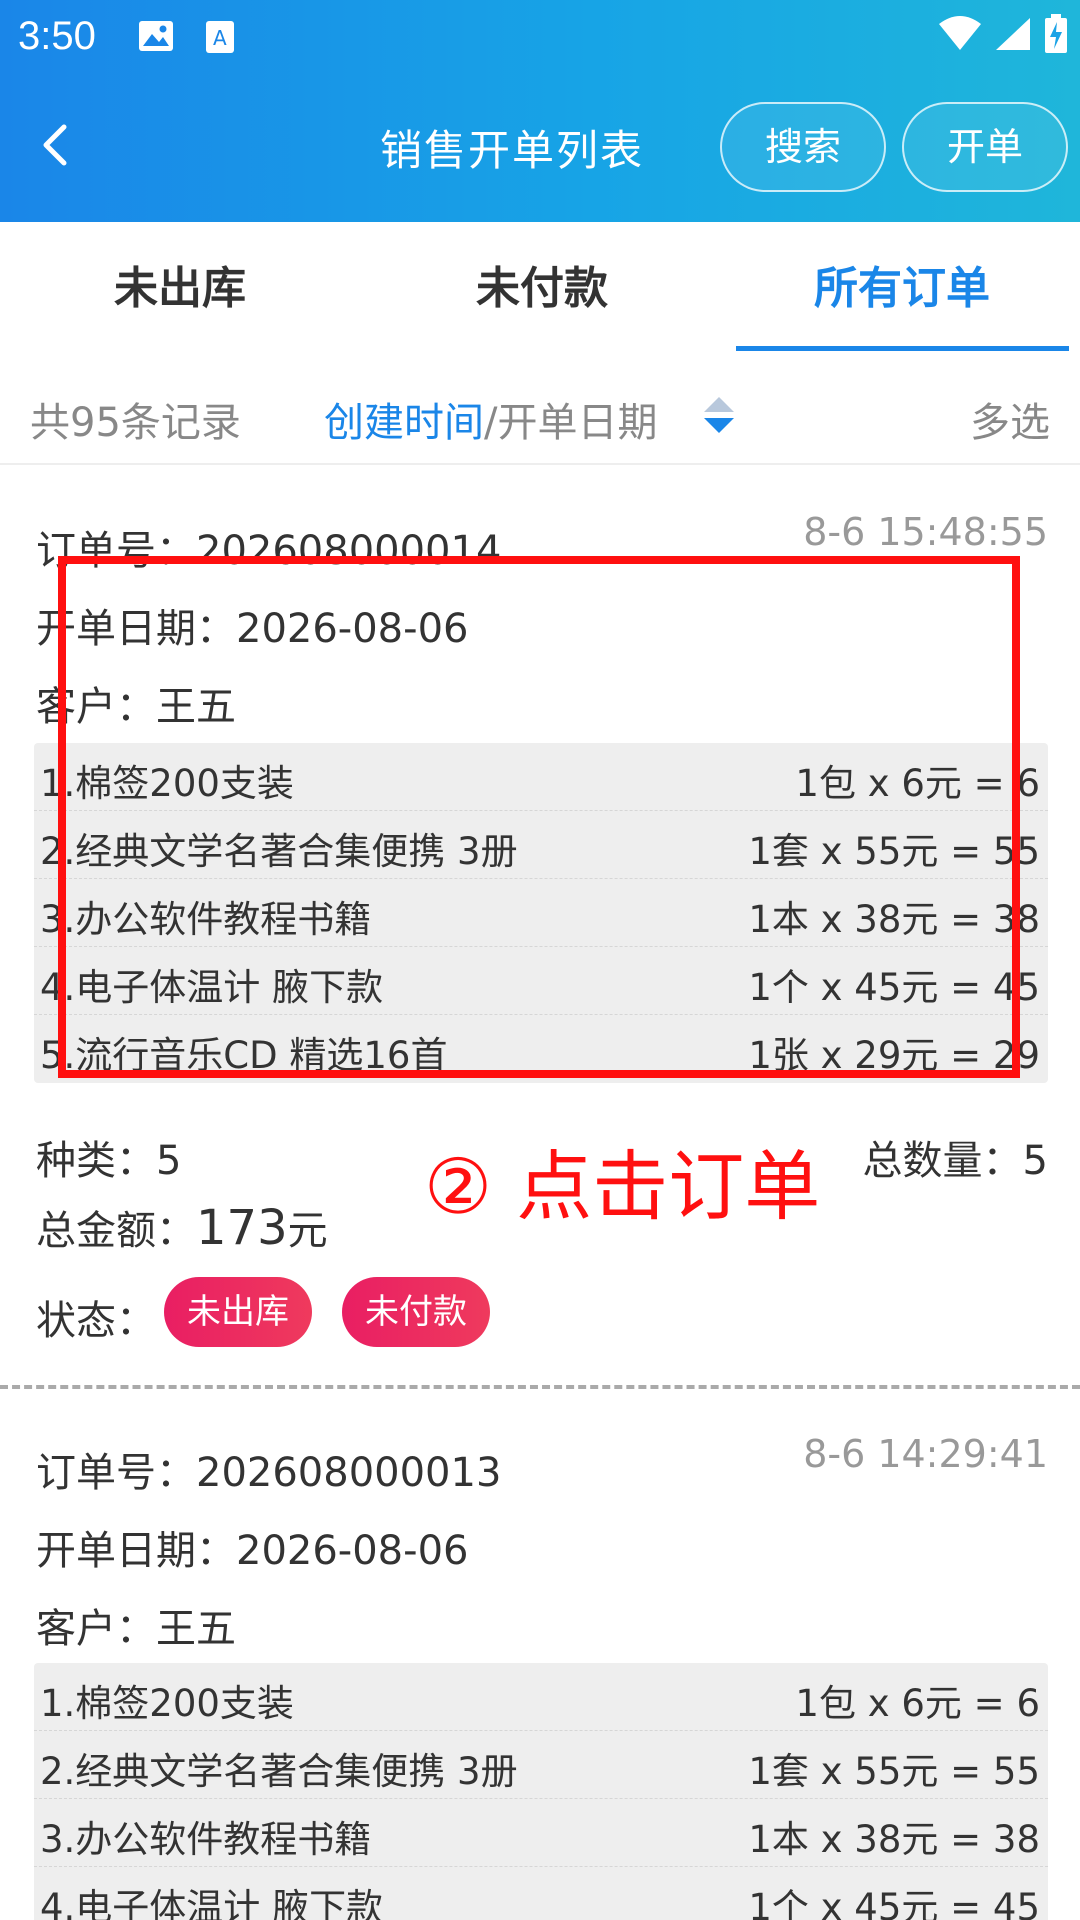  Describe the element at coordinates (541, 1893) in the screenshot. I see `list-item: 4.电子体温计 腋下款 1个 x 45元 = 45` at that location.